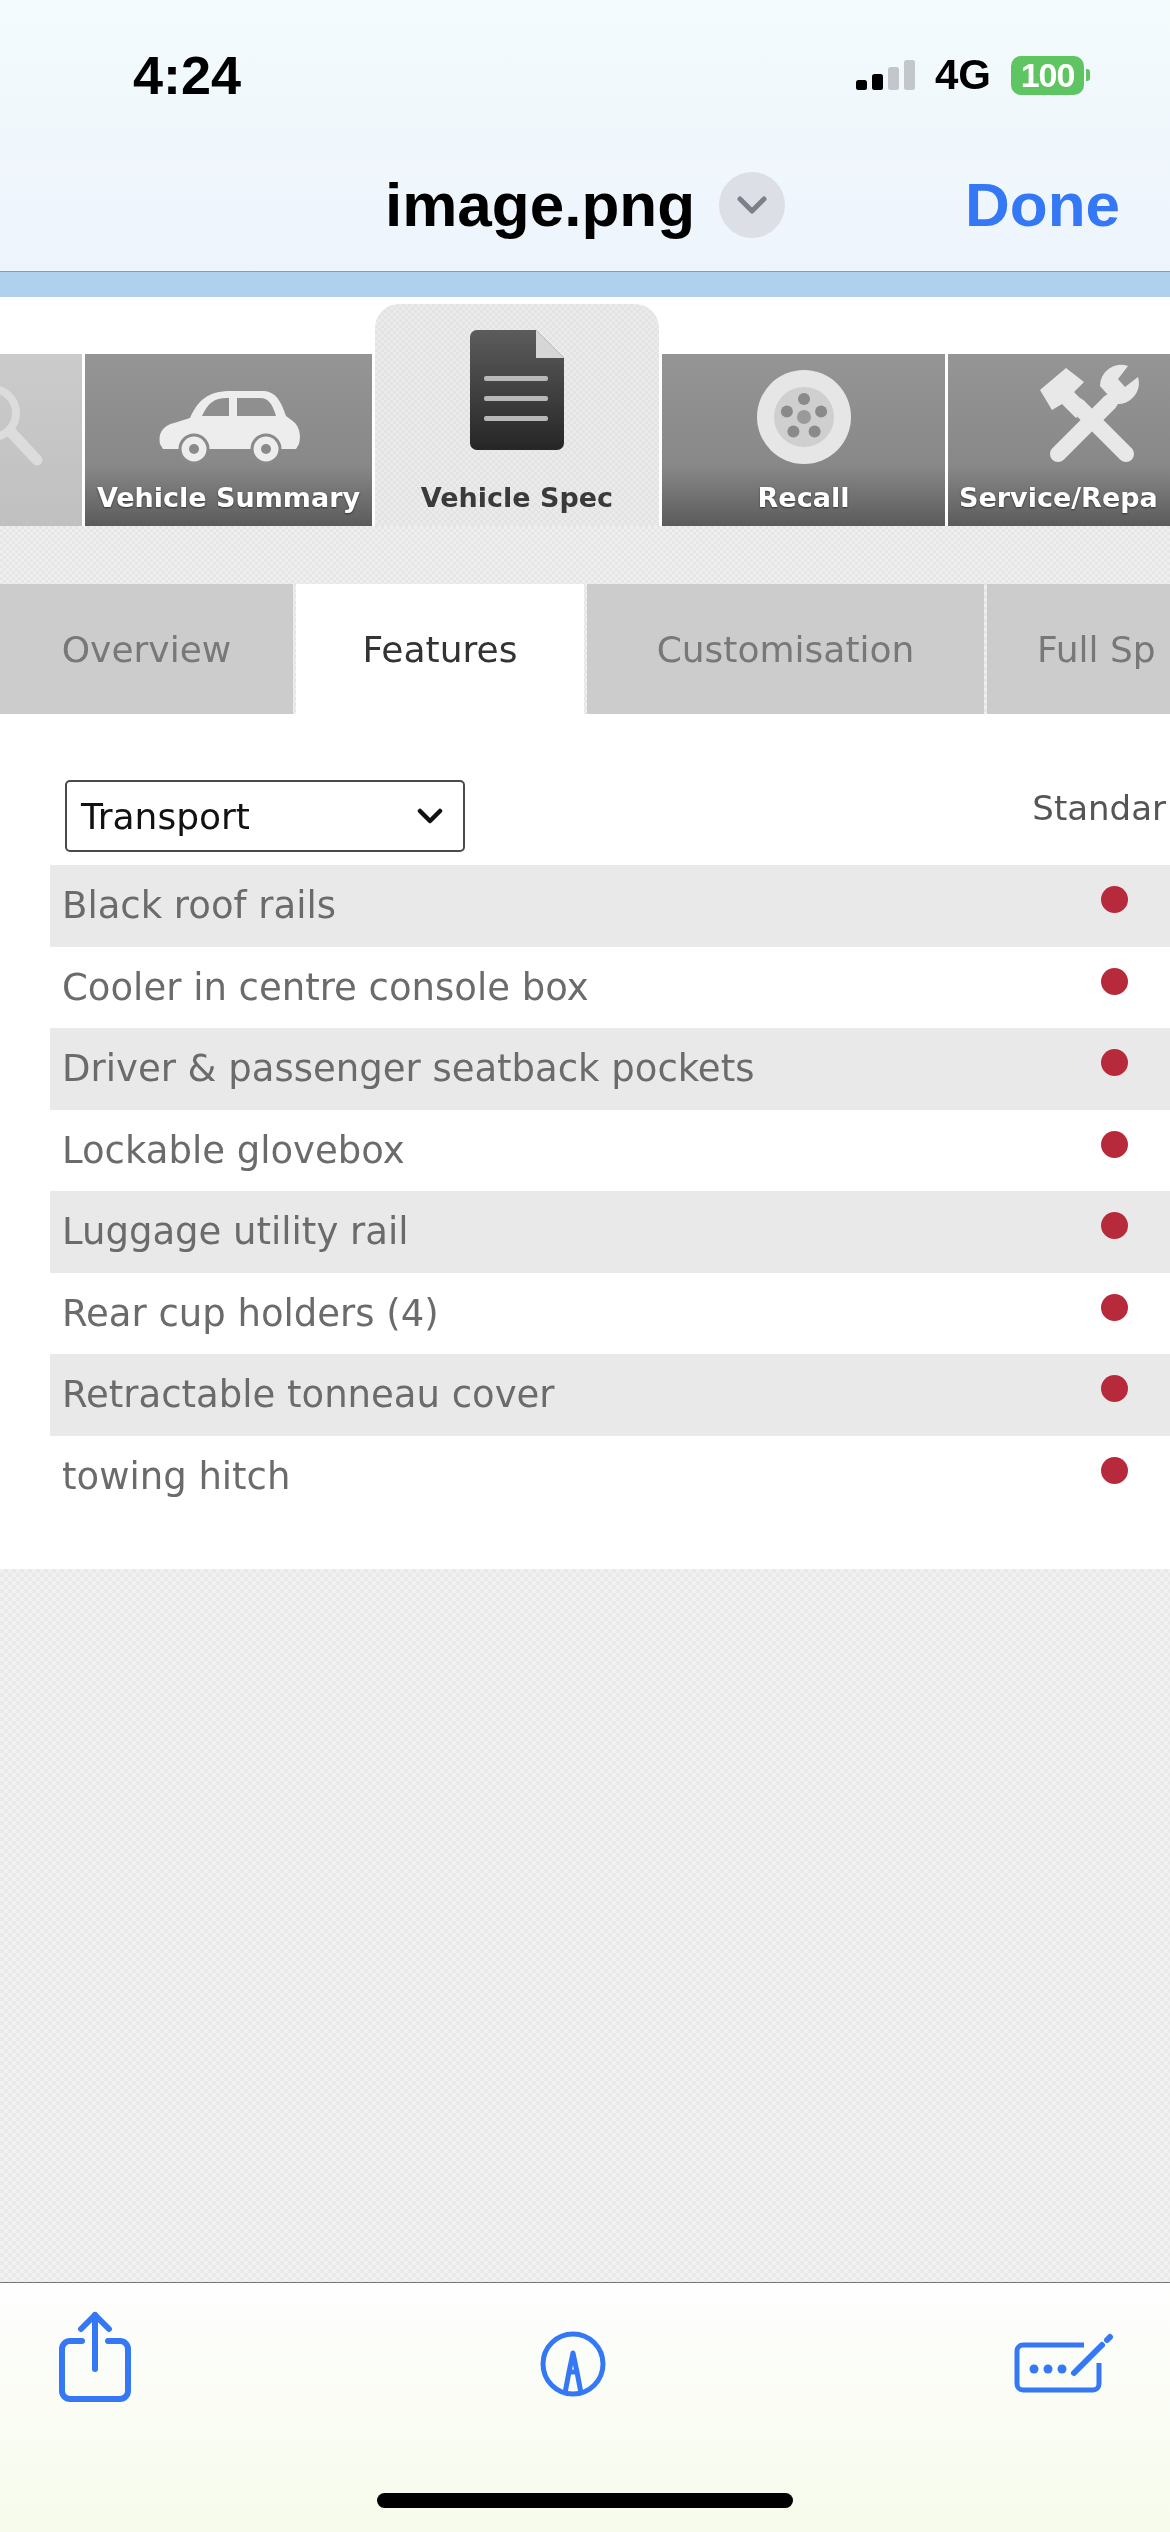 The height and width of the screenshot is (2532, 1170). Describe the element at coordinates (1050, 75) in the screenshot. I see `battery-indicator: 100` at that location.